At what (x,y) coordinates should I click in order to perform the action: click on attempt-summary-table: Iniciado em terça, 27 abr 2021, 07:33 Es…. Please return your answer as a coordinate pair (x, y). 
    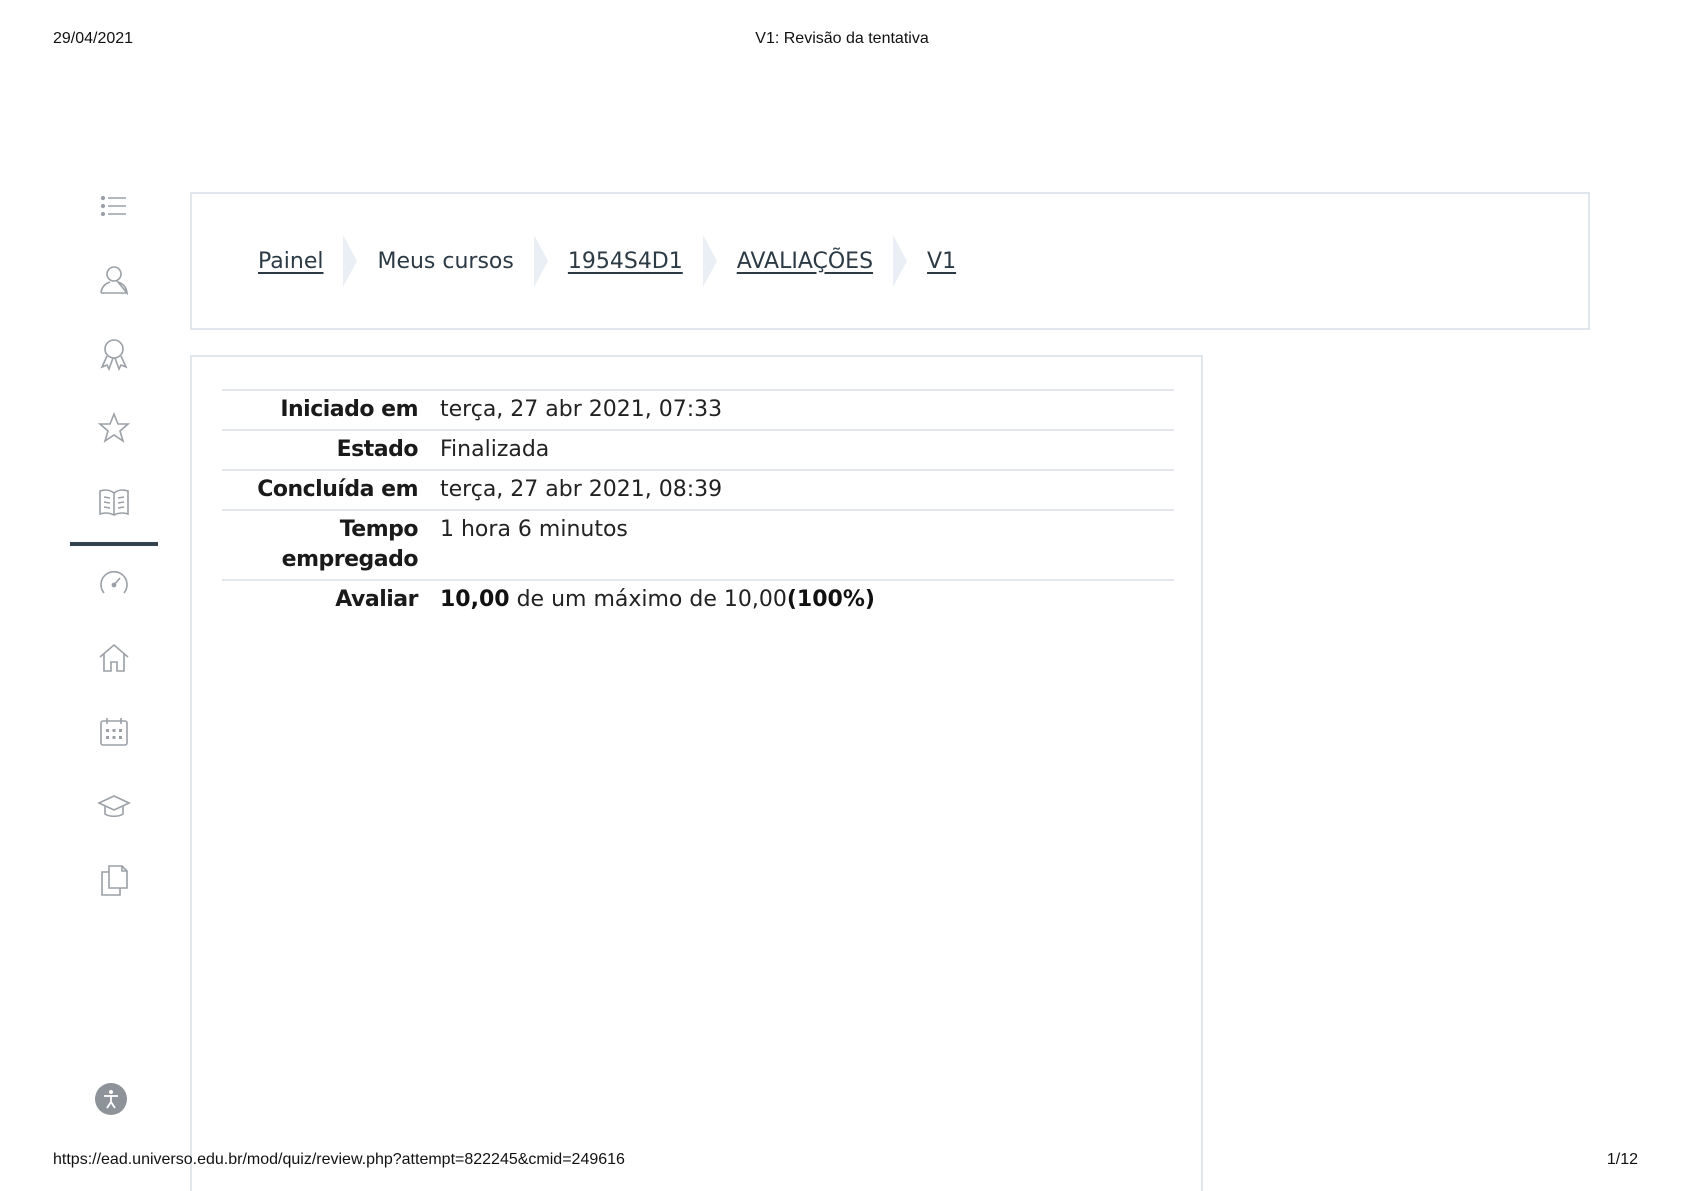
    Looking at the image, I should click on (698, 504).